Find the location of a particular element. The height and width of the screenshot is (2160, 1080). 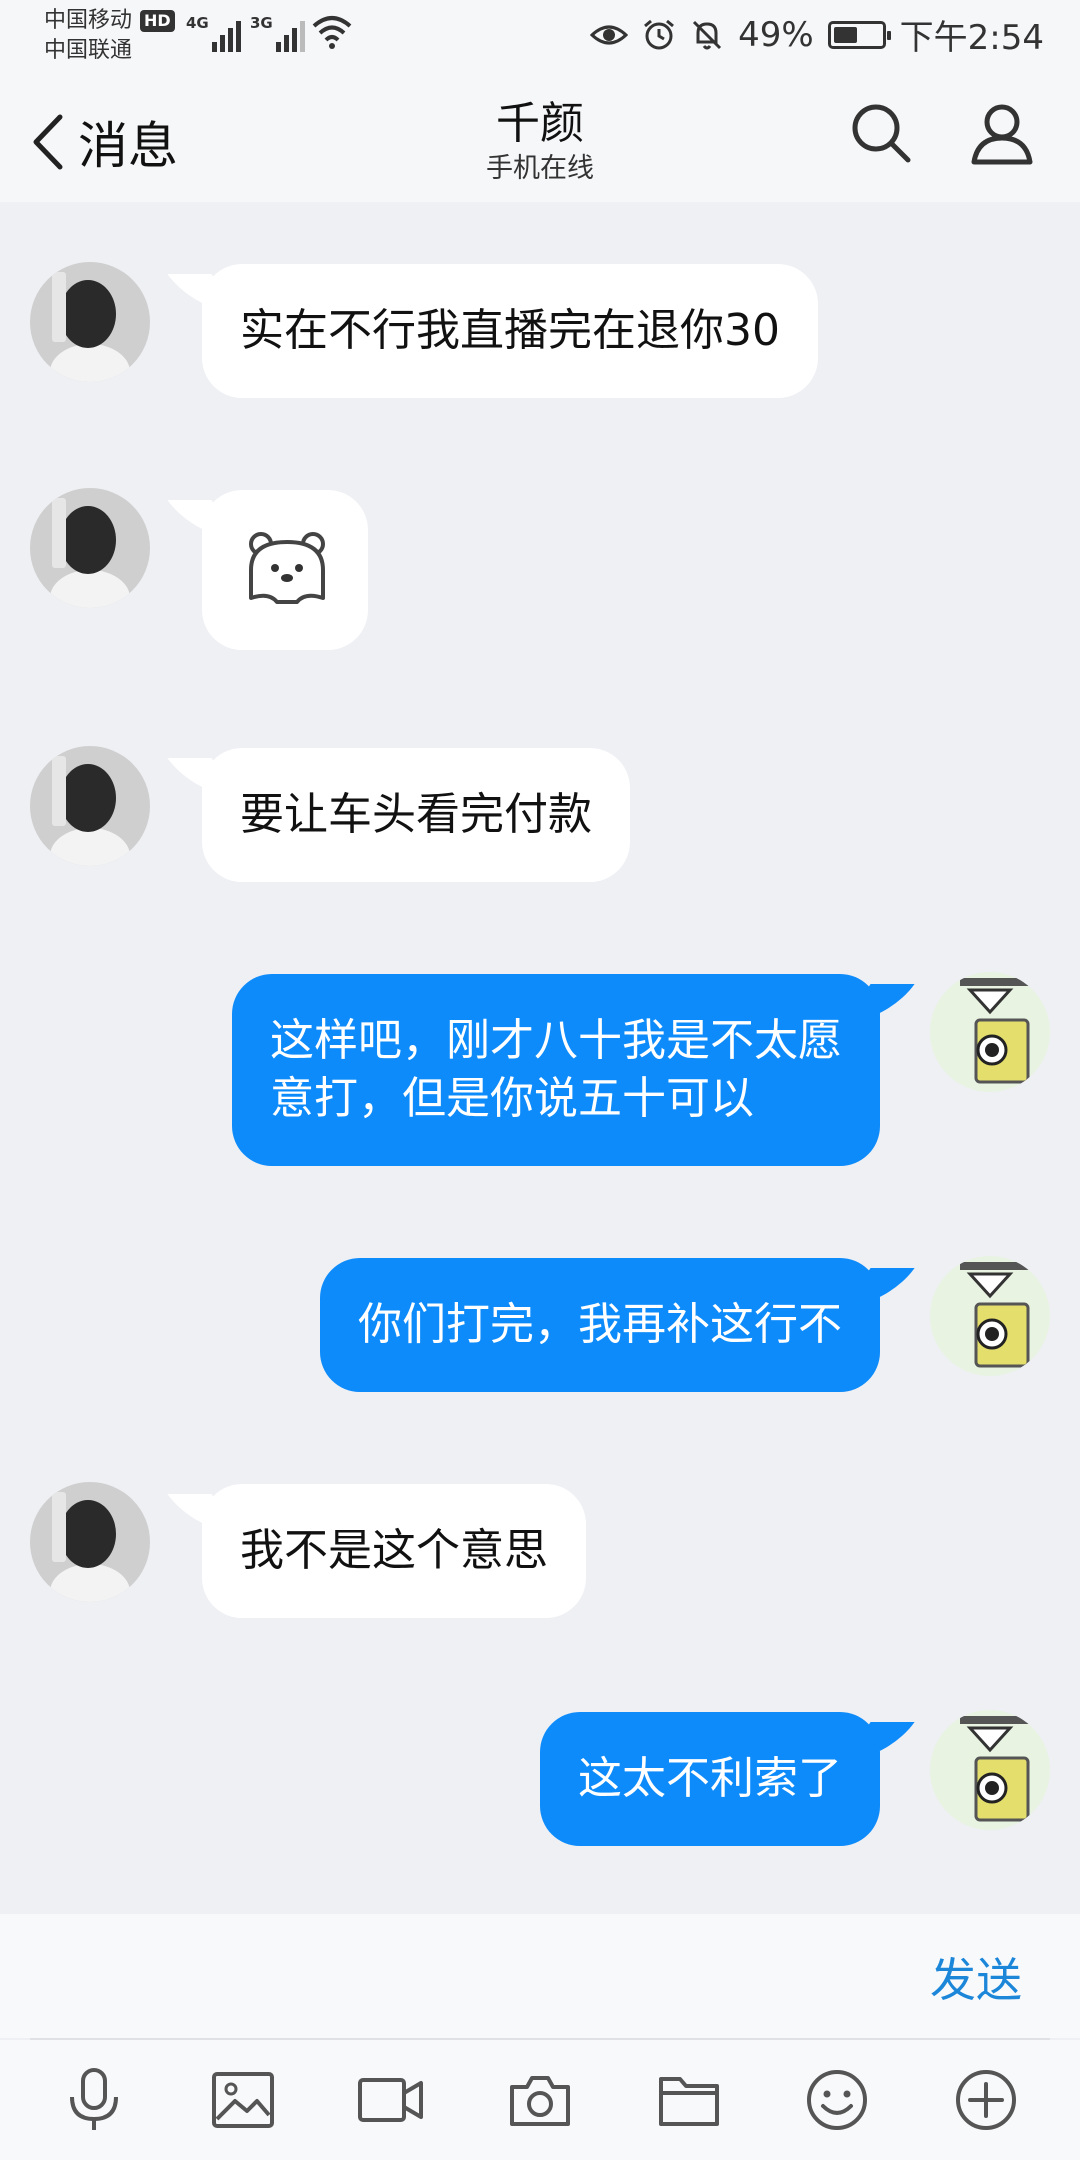

chevron-left-icon is located at coordinates (48, 142).